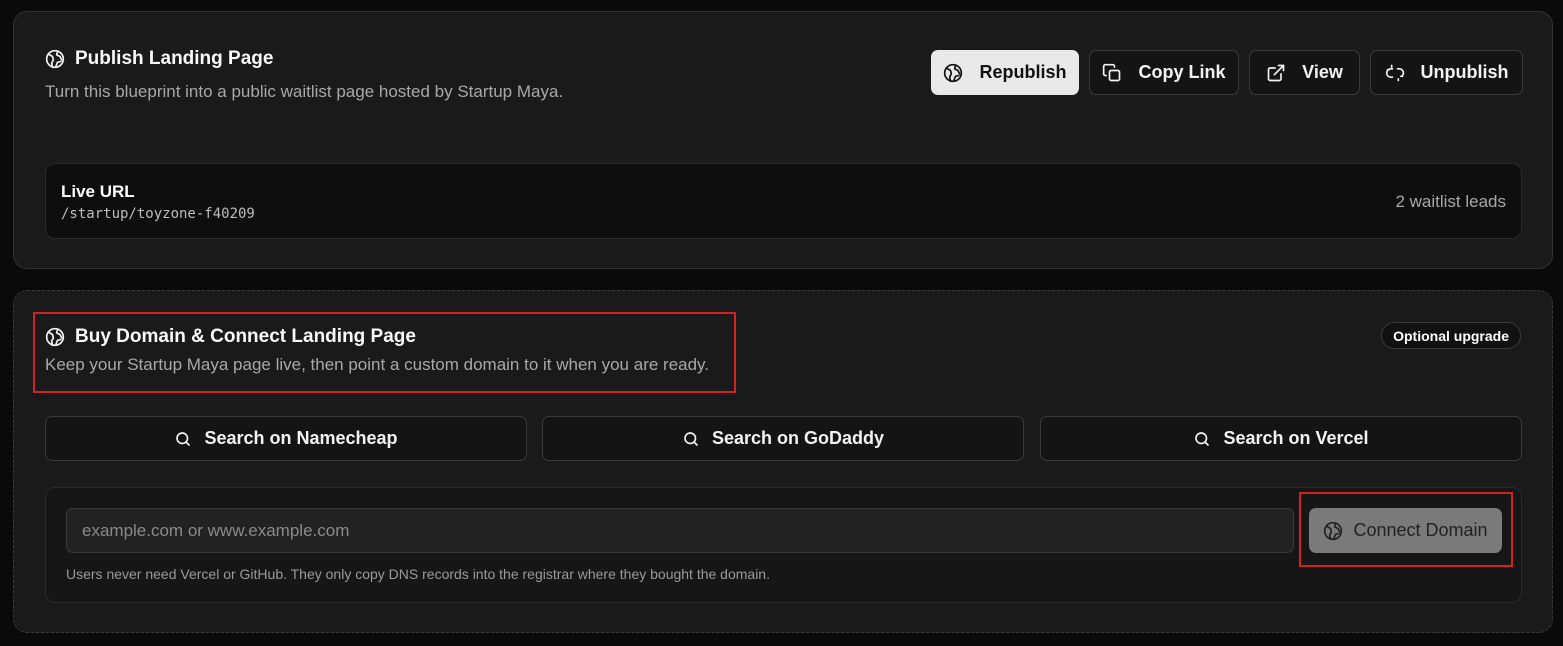  What do you see at coordinates (1276, 73) in the screenshot?
I see `external-link-icon` at bounding box center [1276, 73].